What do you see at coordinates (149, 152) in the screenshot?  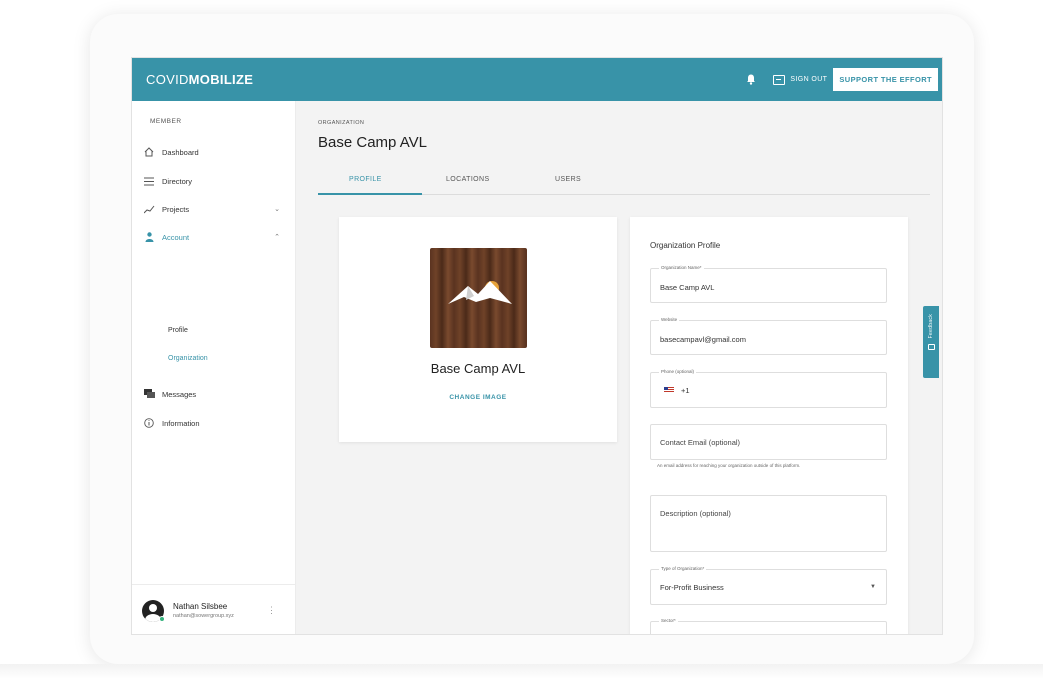 I see `home-icon` at bounding box center [149, 152].